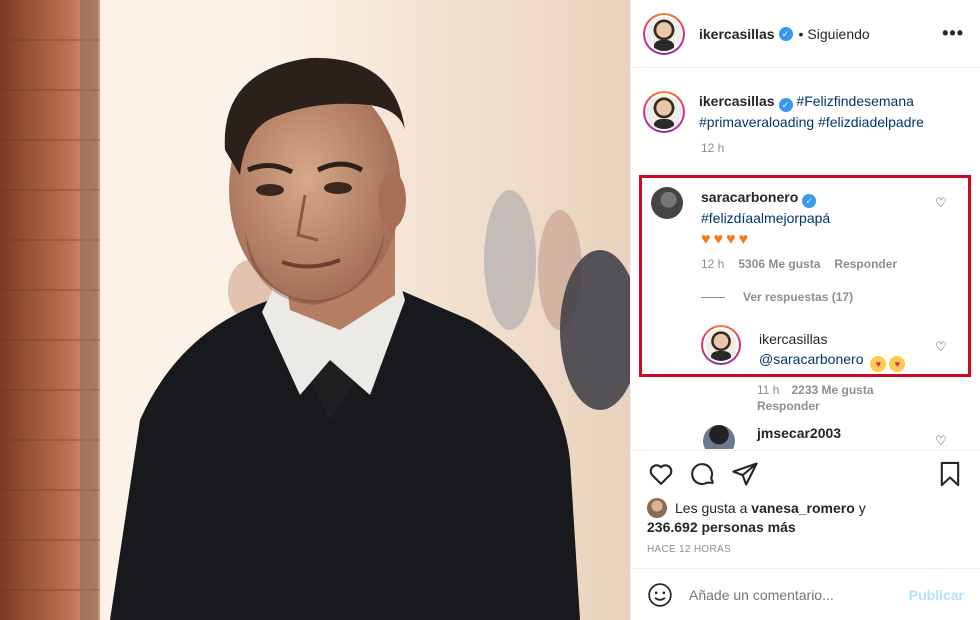  I want to click on comment-likes-count: 5306 Me gusta, so click(779, 264).